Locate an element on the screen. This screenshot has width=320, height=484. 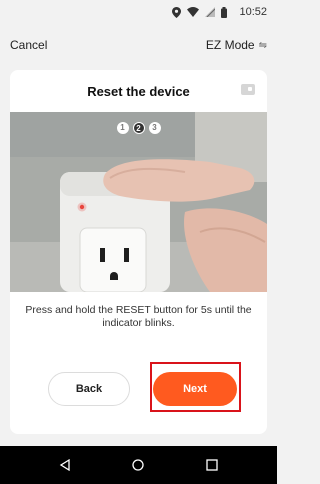
status-time: 10:52 is located at coordinates (253, 12).